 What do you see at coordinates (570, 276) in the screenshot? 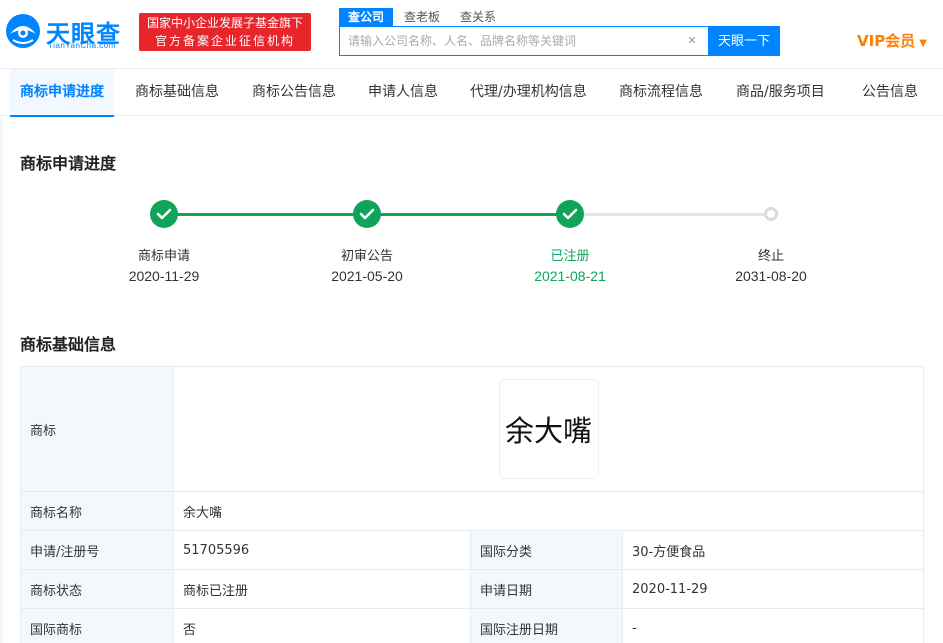
I see `step-date: 2021-08-21` at bounding box center [570, 276].